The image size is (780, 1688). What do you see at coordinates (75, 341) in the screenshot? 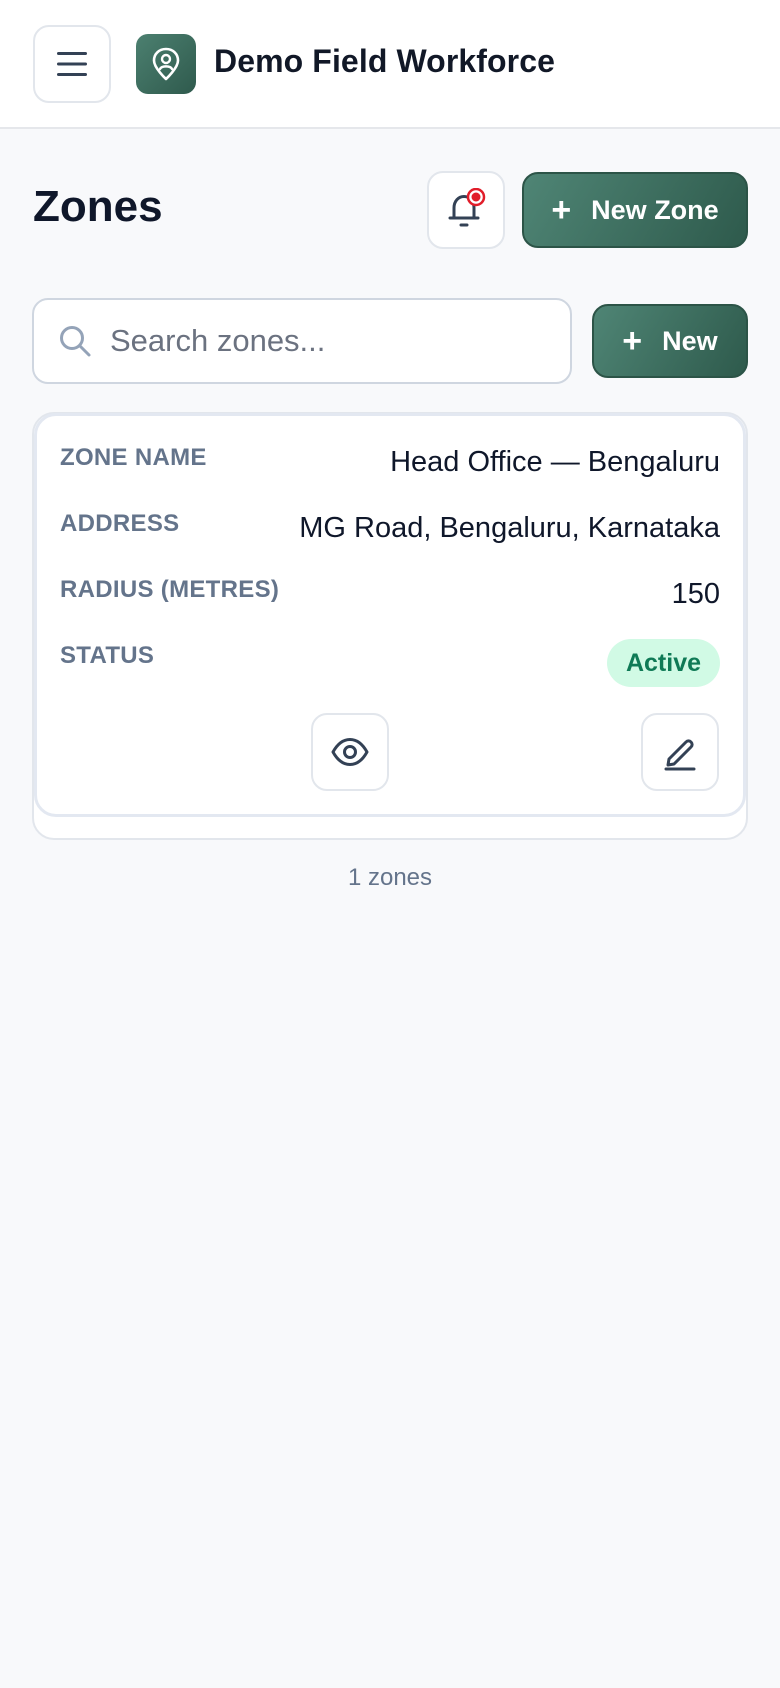
I see `search-icon` at bounding box center [75, 341].